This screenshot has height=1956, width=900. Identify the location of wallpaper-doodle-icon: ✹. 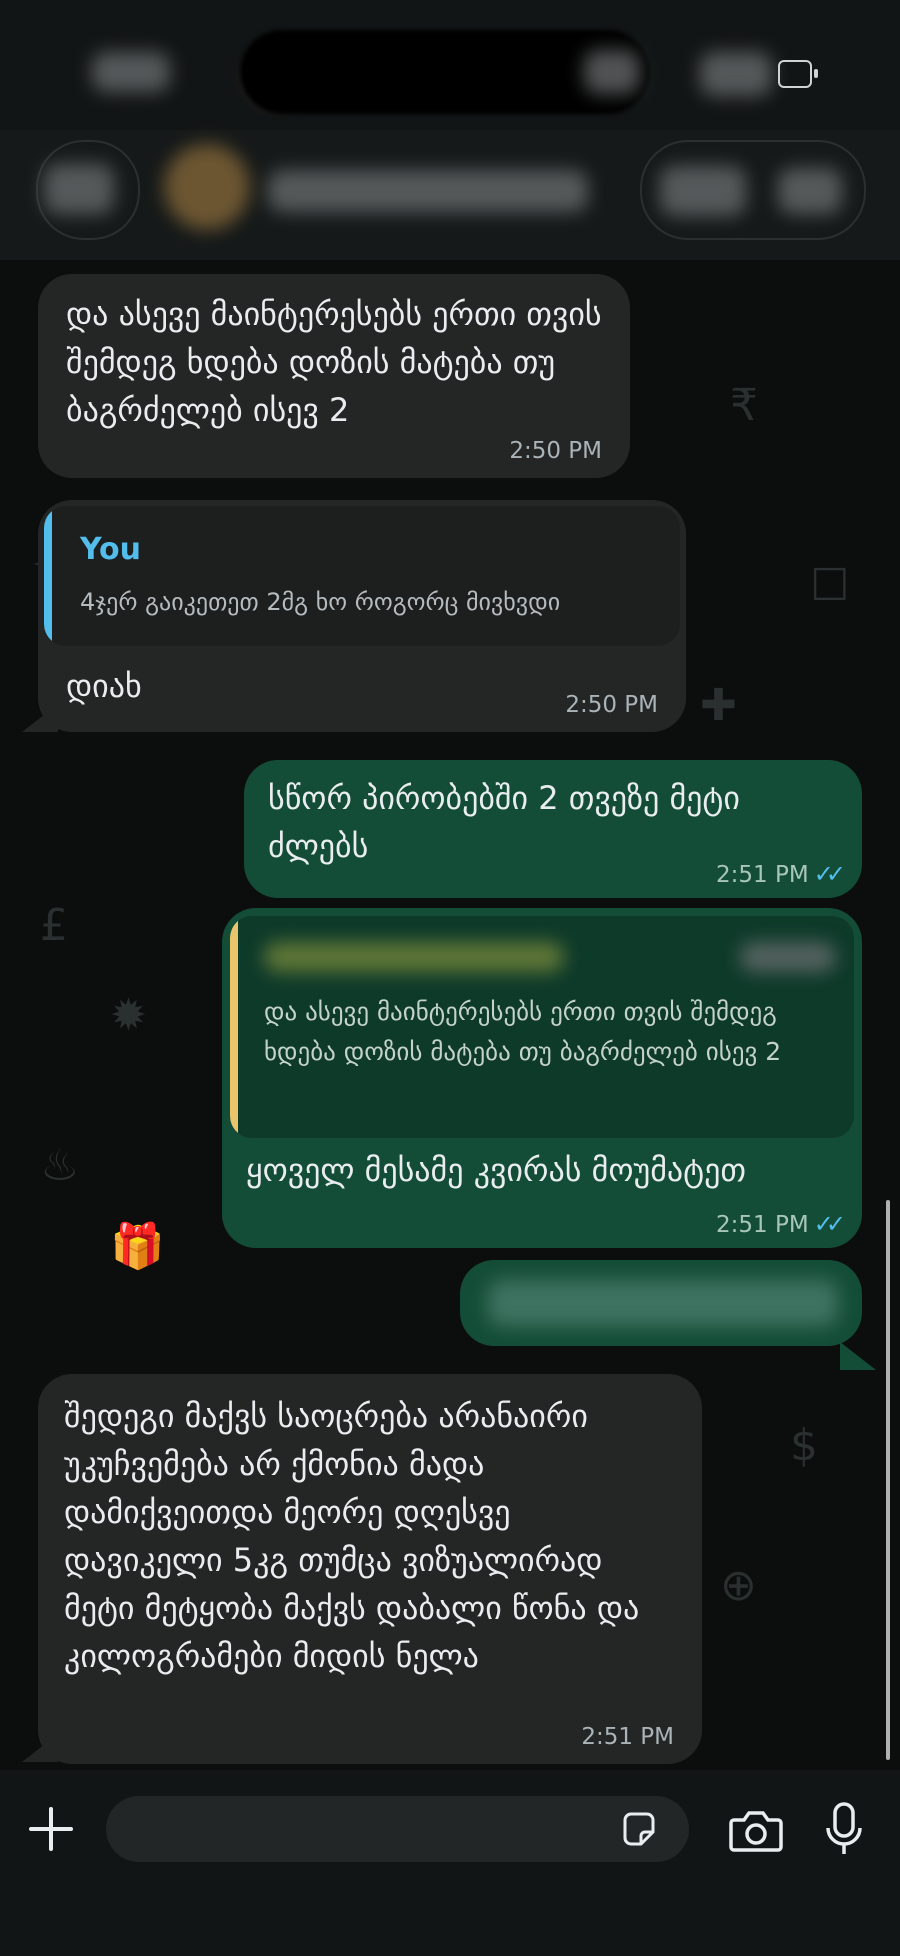
(128, 1015).